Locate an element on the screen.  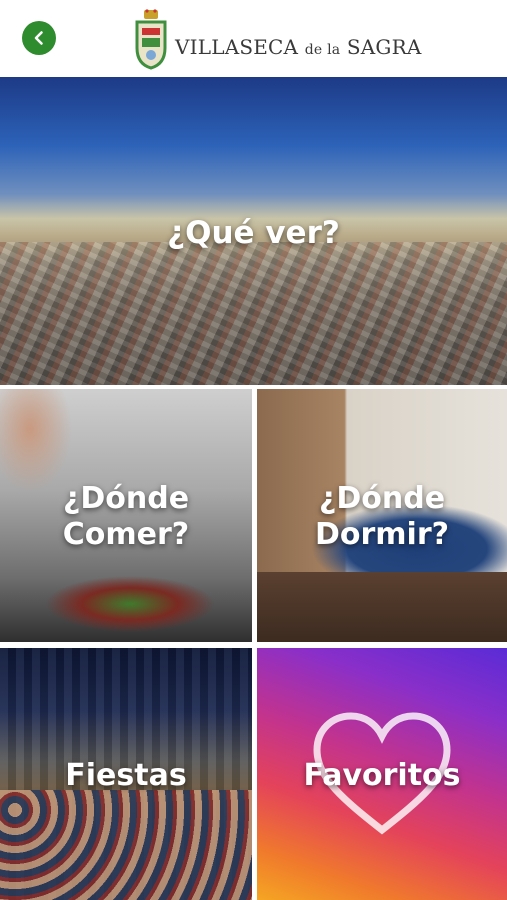
tile-donde-comer: ¿Dónde Comer? is located at coordinates (126, 515).